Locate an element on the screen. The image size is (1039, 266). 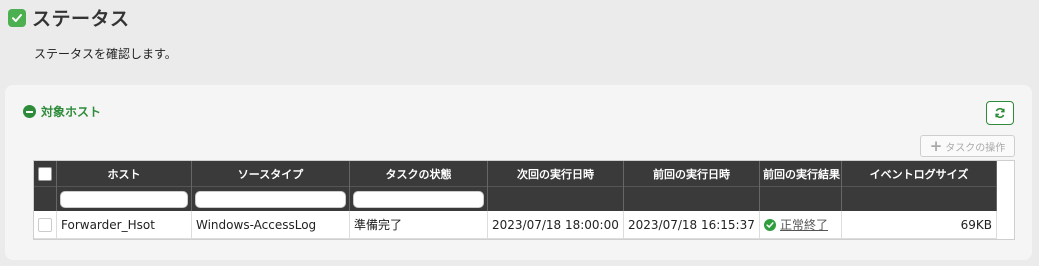
host-filter-input is located at coordinates (124, 199).